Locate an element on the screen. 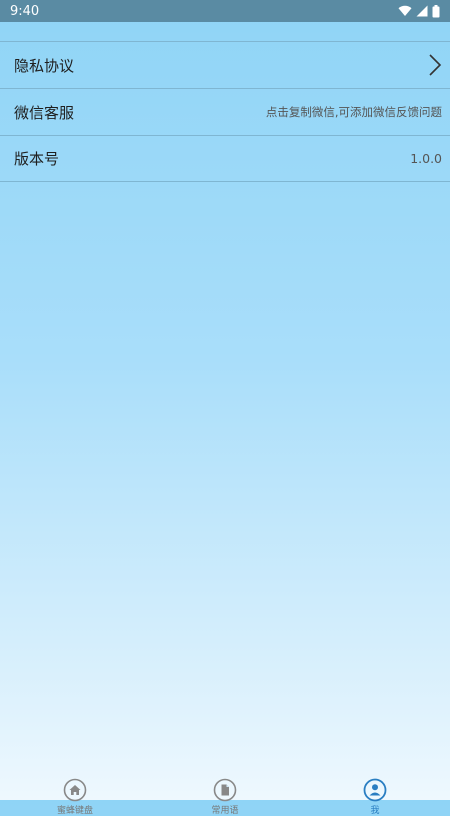  wechat-support-label: 微信客服 is located at coordinates (44, 112).